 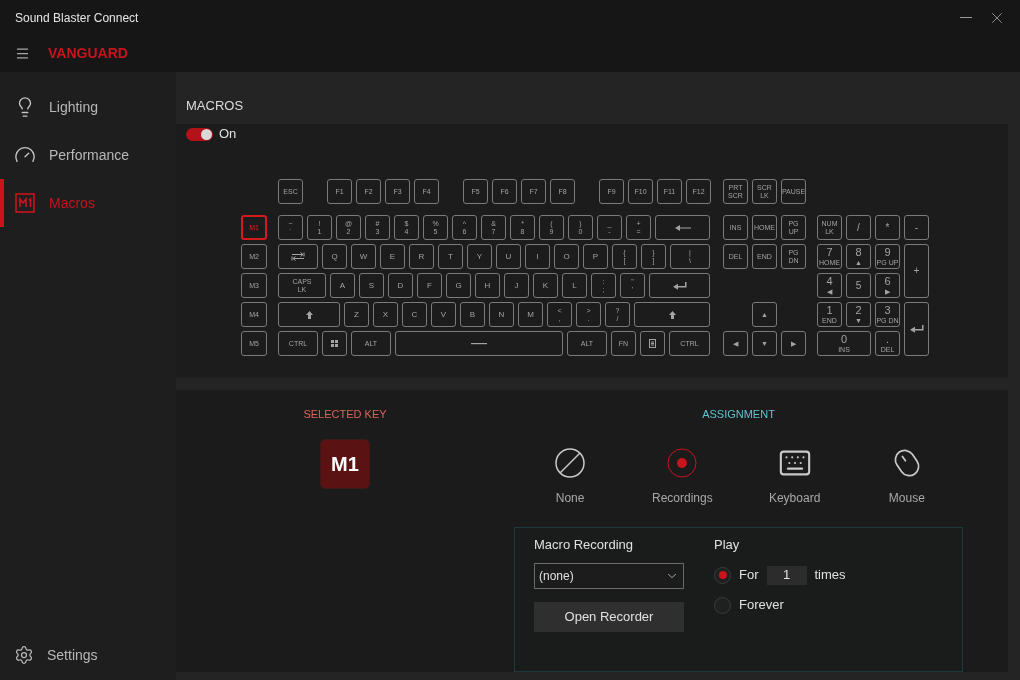 What do you see at coordinates (400, 285) in the screenshot?
I see `key: D` at bounding box center [400, 285].